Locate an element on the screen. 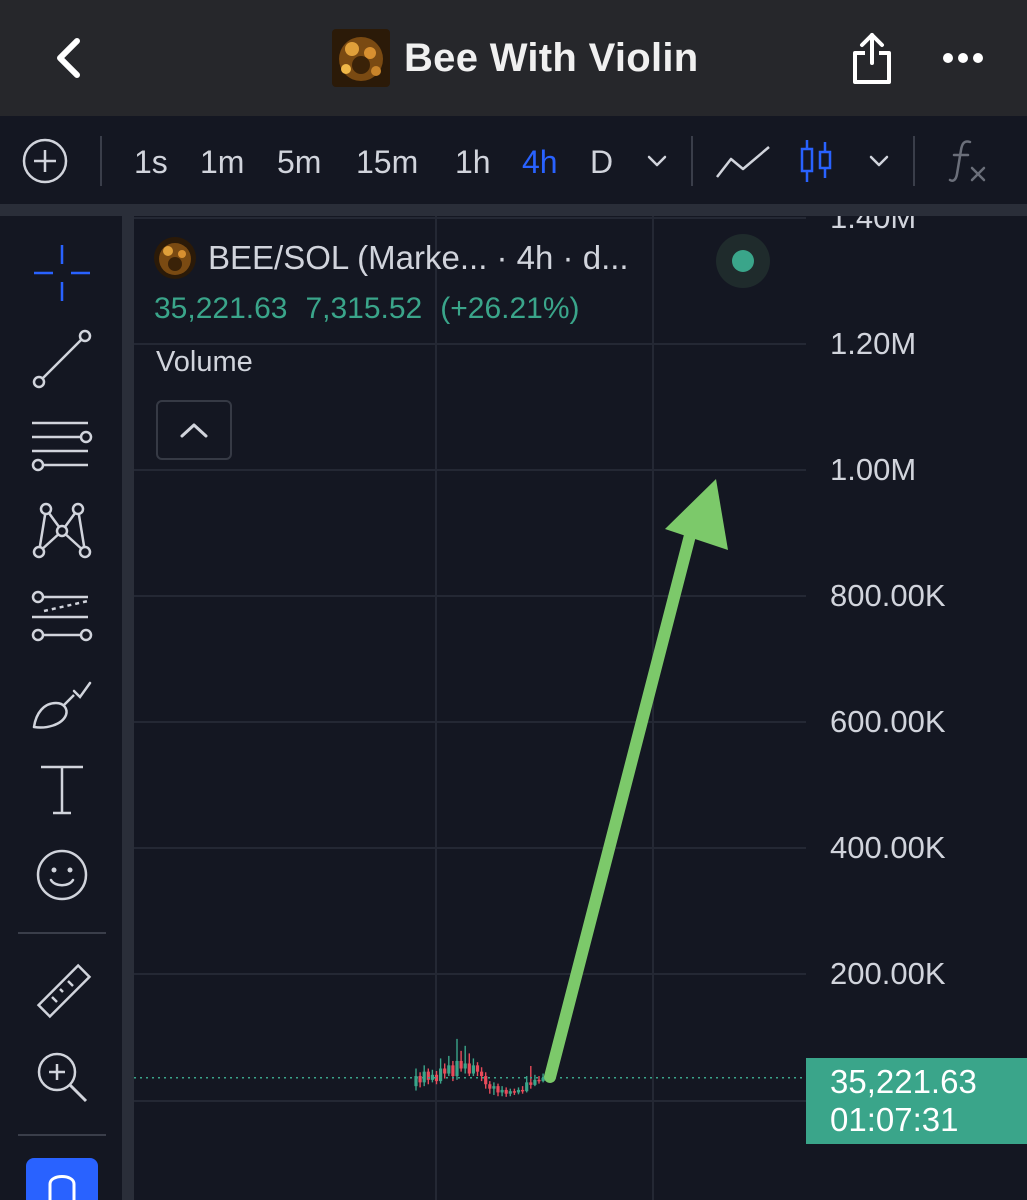  y-axis-tick-label: 200.00K is located at coordinates (888, 973).